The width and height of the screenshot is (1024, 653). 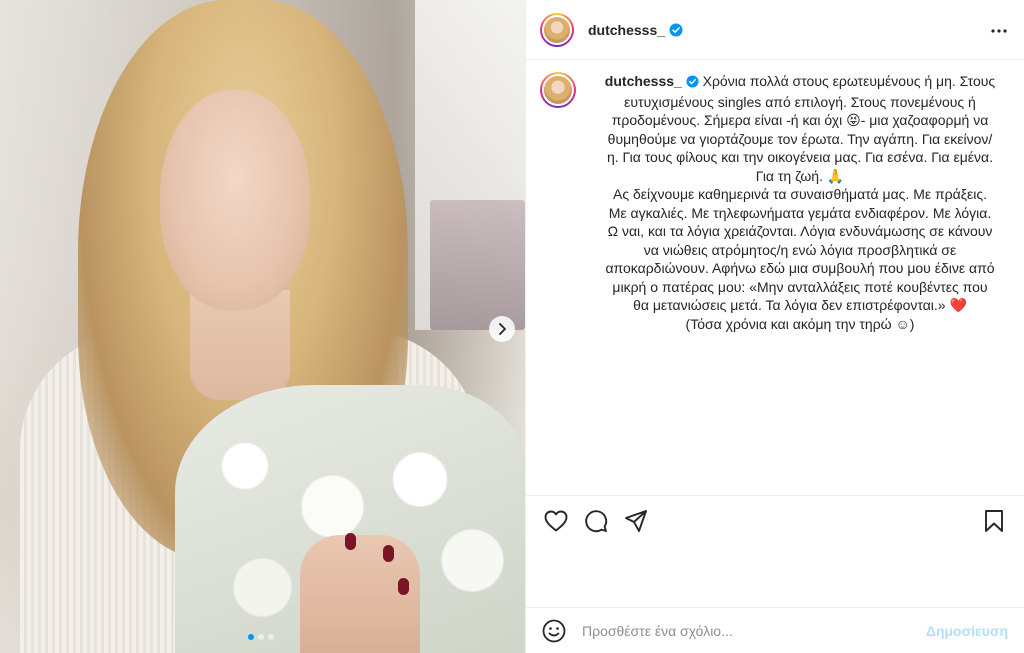 I want to click on like-button, so click(x=556, y=521).